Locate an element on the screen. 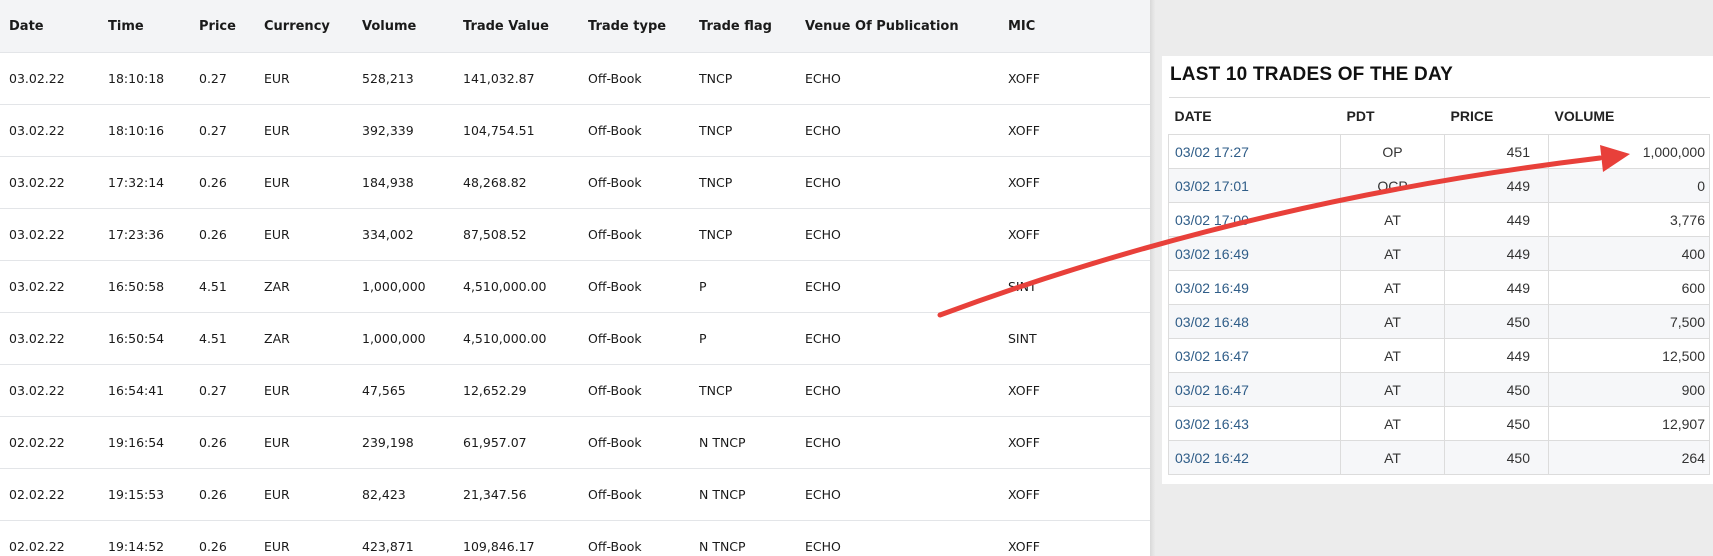  cell-trade-value: 4,510,000.00 is located at coordinates (516, 286).